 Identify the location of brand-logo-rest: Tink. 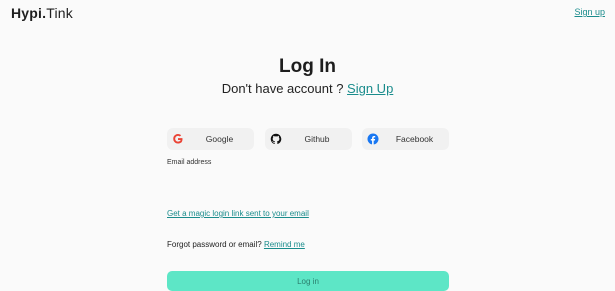
(59, 13).